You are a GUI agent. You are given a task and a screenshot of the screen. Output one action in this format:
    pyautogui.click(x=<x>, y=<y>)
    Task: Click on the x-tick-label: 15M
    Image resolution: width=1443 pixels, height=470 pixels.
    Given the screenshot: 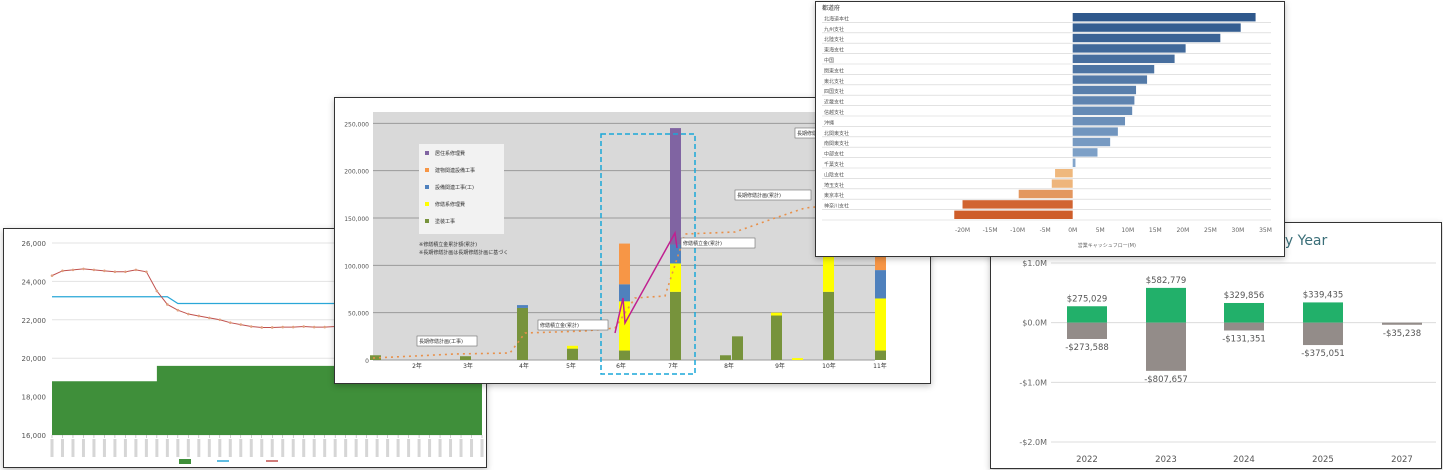 What is the action you would take?
    pyautogui.click(x=1155, y=230)
    